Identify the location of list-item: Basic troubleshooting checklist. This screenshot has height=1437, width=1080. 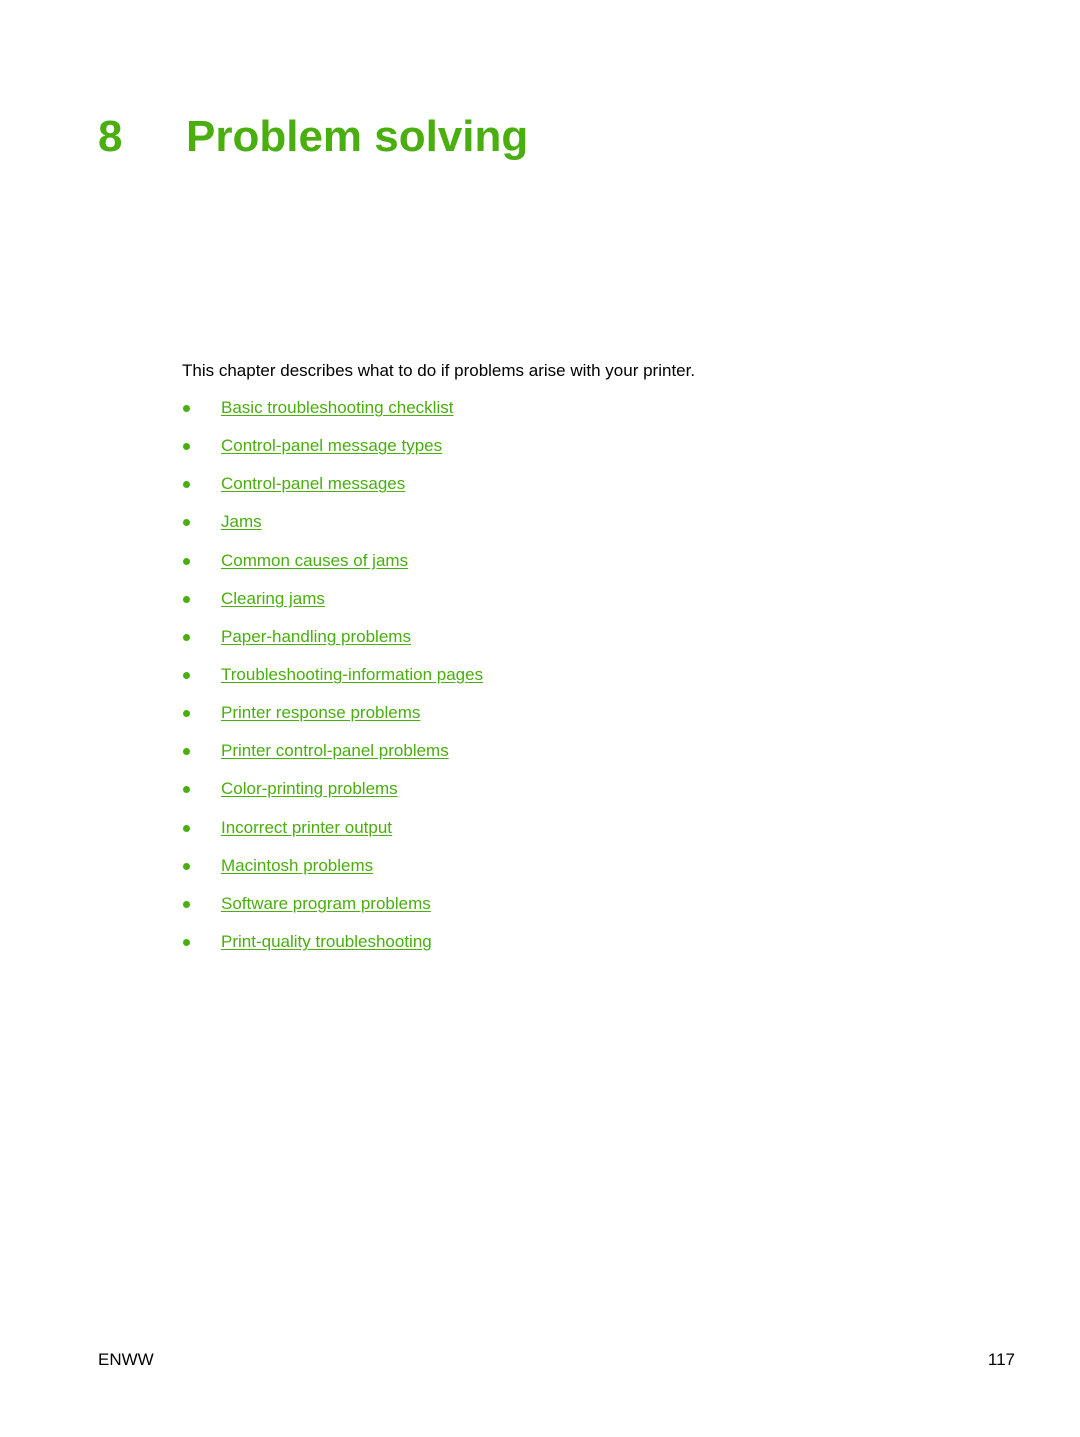
(332, 416).